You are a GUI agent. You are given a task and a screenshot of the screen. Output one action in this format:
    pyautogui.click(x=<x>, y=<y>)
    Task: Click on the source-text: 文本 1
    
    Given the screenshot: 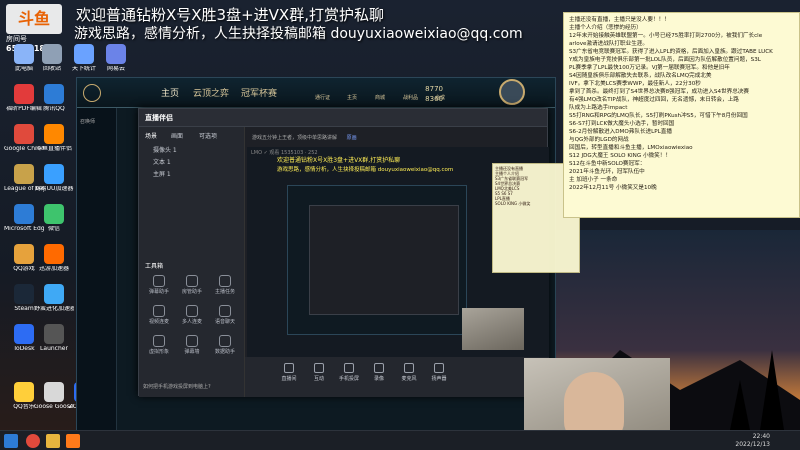 What is the action you would take?
    pyautogui.click(x=162, y=161)
    